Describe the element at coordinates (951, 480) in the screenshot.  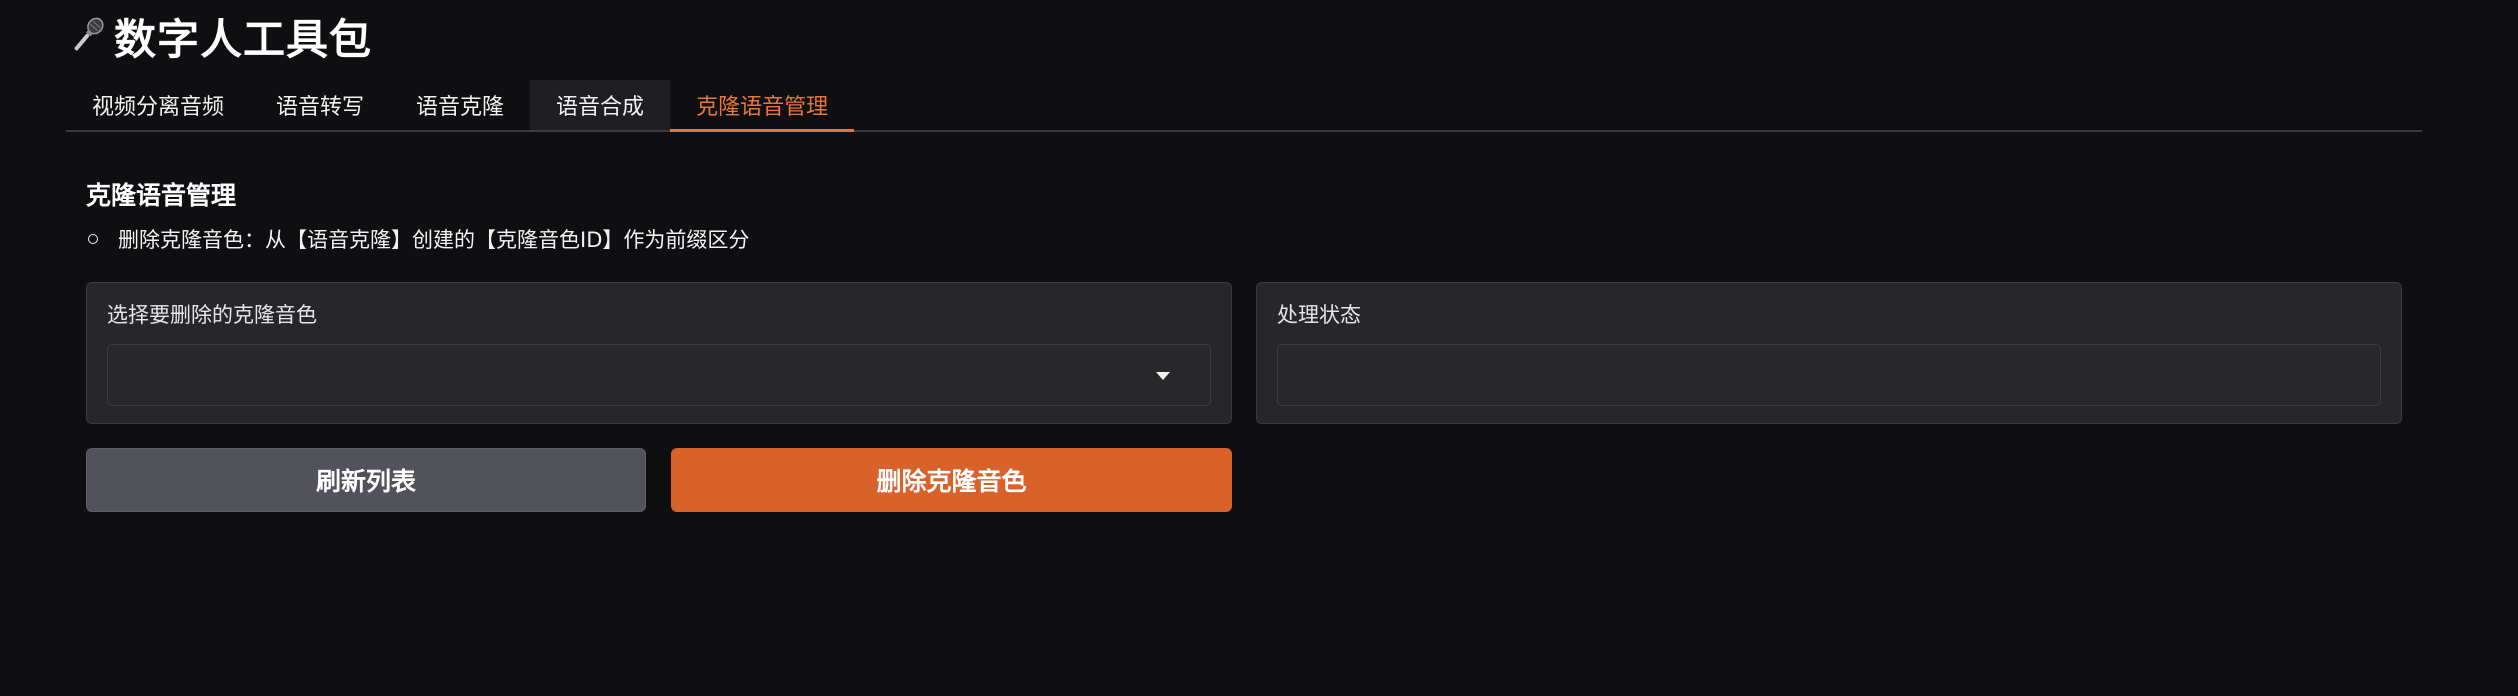
I see `delete-clone-voice-button: 删除克隆音色` at that location.